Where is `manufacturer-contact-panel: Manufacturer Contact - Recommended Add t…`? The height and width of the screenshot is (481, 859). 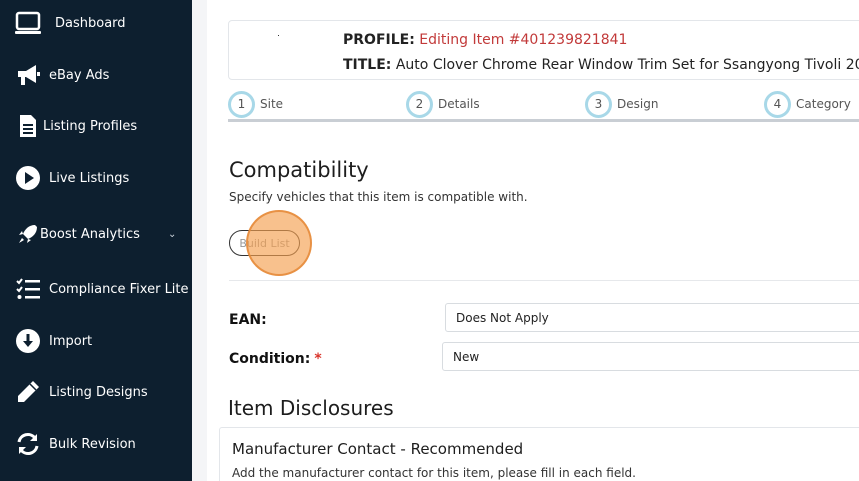 manufacturer-contact-panel: Manufacturer Contact - Recommended Add t… is located at coordinates (539, 454).